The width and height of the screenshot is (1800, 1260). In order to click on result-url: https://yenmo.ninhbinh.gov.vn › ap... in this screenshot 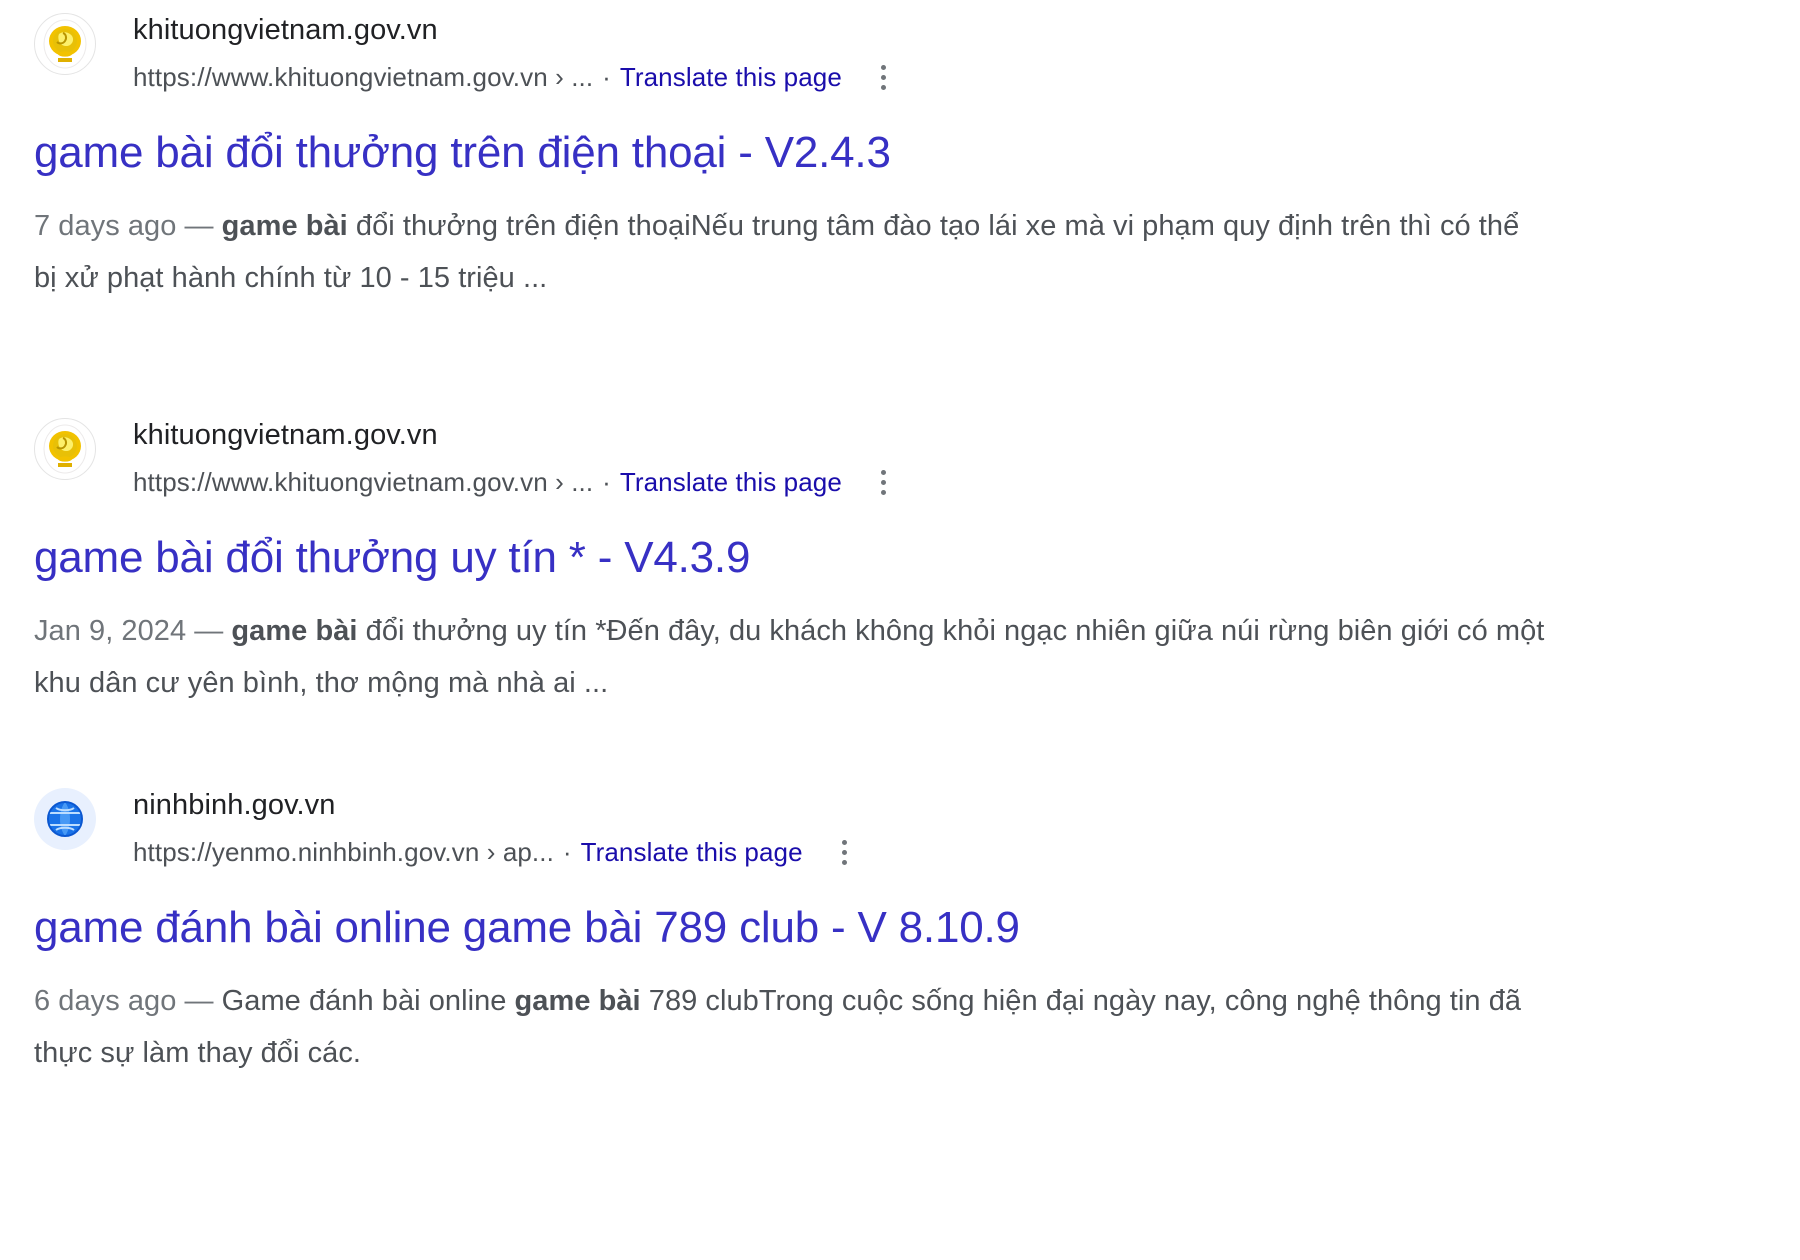, I will do `click(343, 852)`.